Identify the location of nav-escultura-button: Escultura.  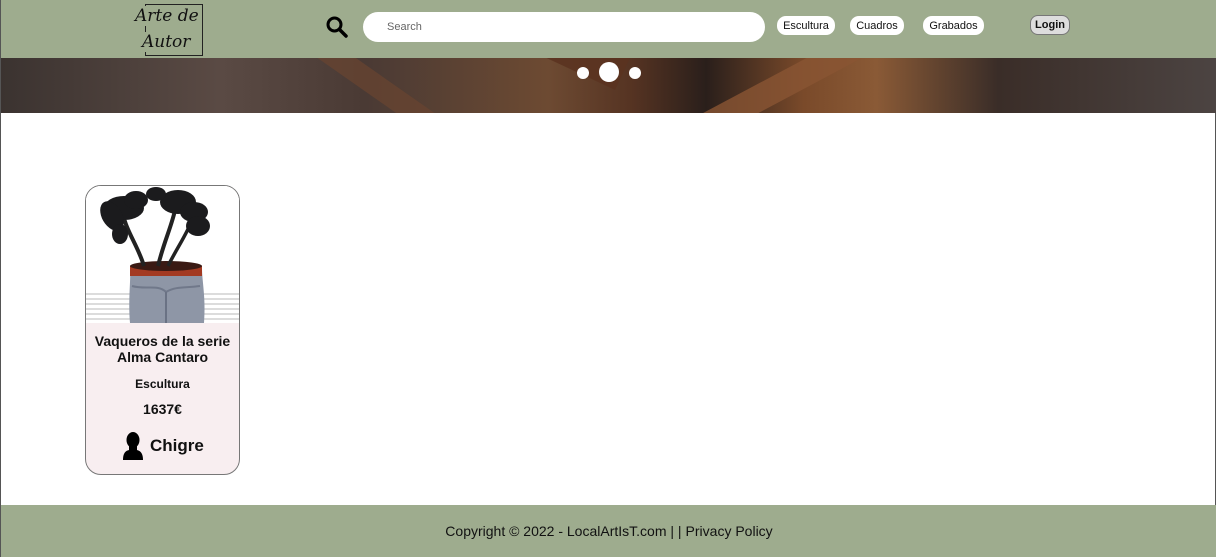
(806, 25).